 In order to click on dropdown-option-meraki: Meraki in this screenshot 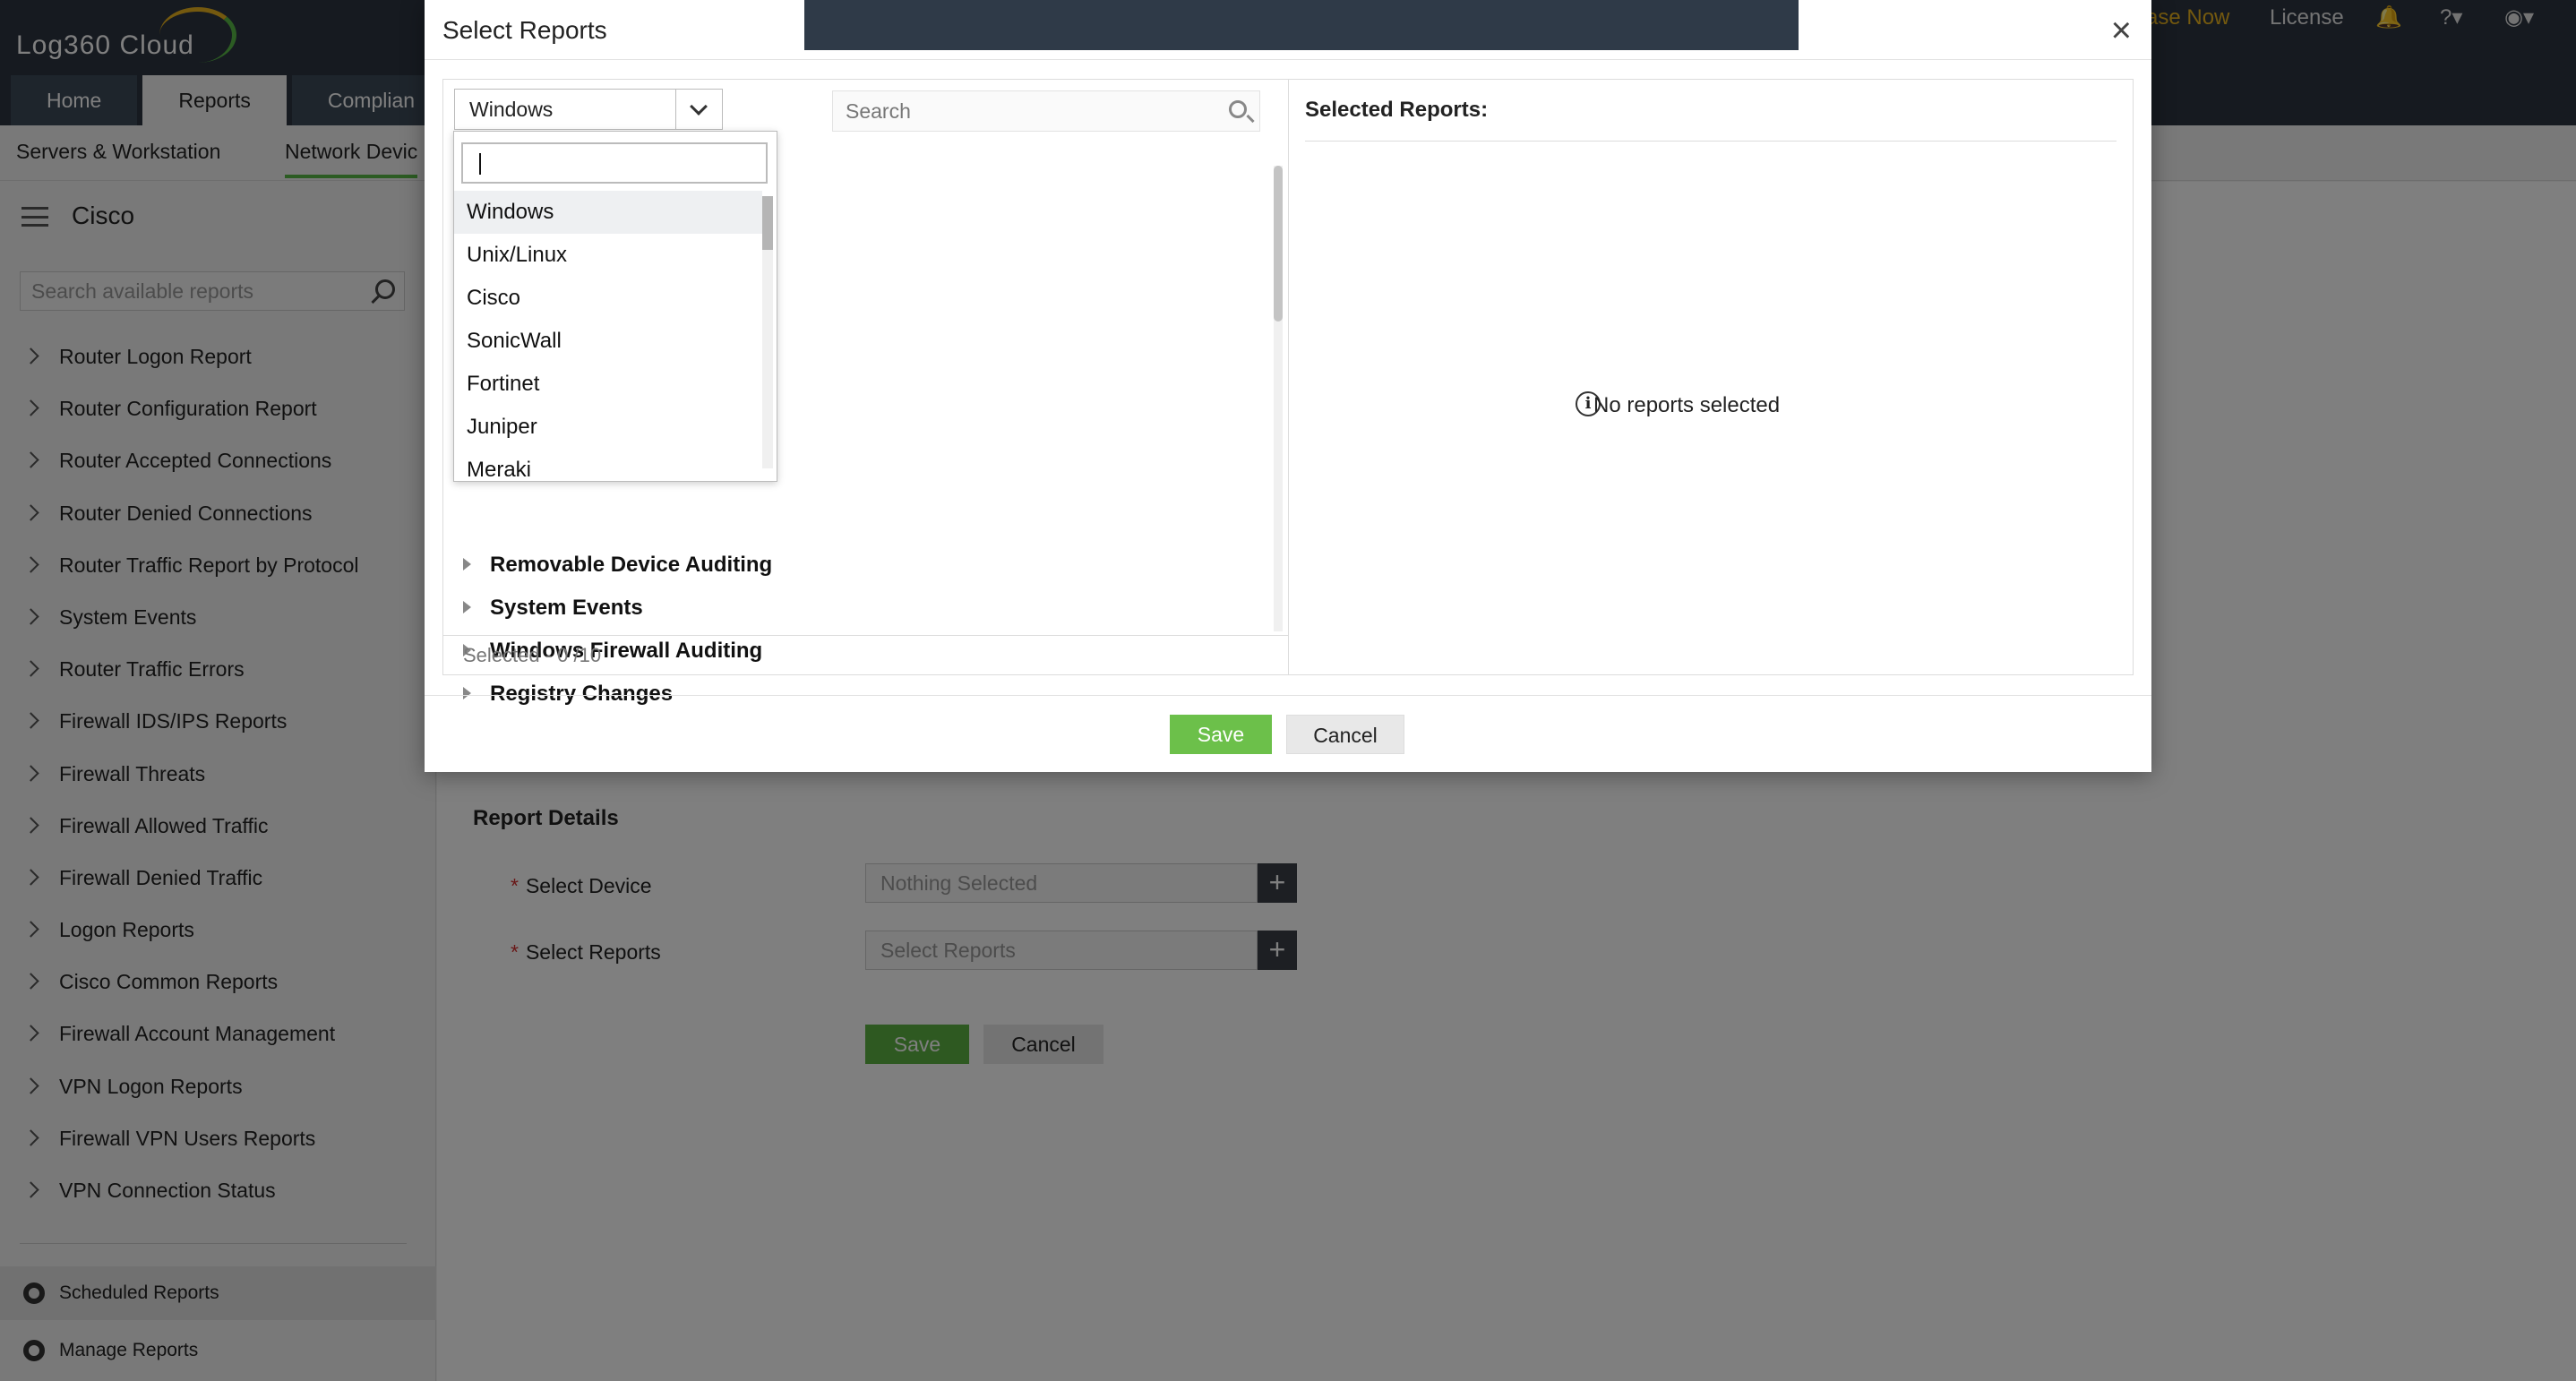, I will do `click(608, 465)`.